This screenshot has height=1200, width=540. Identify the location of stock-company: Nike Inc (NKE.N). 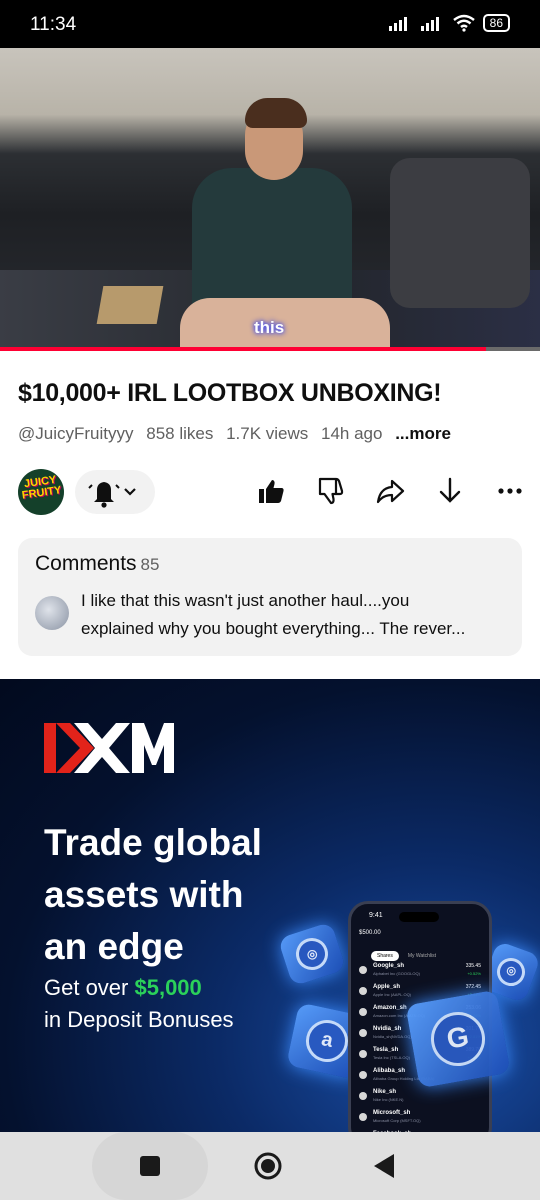
(388, 1099).